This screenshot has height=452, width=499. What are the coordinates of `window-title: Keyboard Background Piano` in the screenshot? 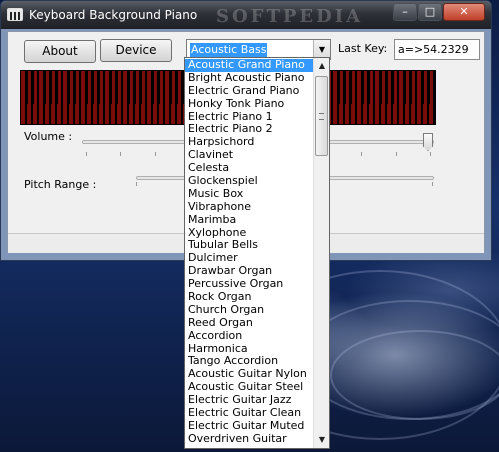 It's located at (113, 15).